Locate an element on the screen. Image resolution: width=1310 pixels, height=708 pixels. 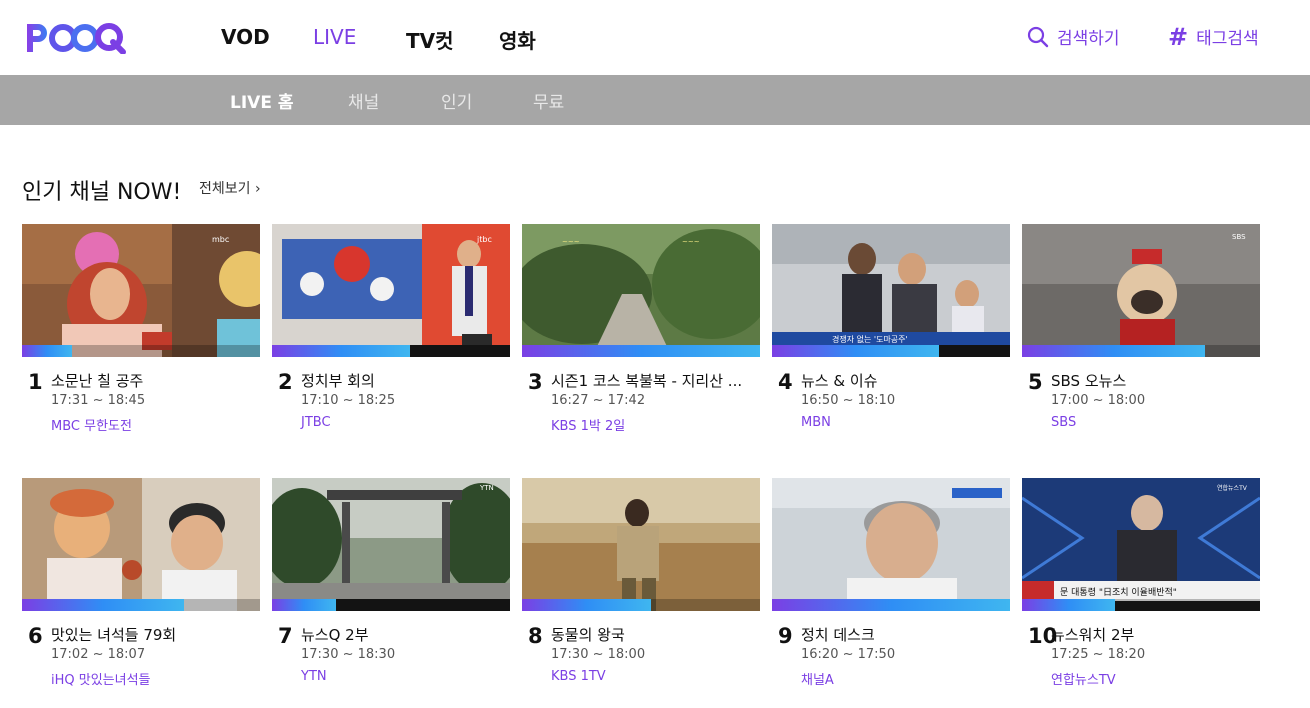
program-title: 뉴스Q 2부 is located at coordinates (335, 635).